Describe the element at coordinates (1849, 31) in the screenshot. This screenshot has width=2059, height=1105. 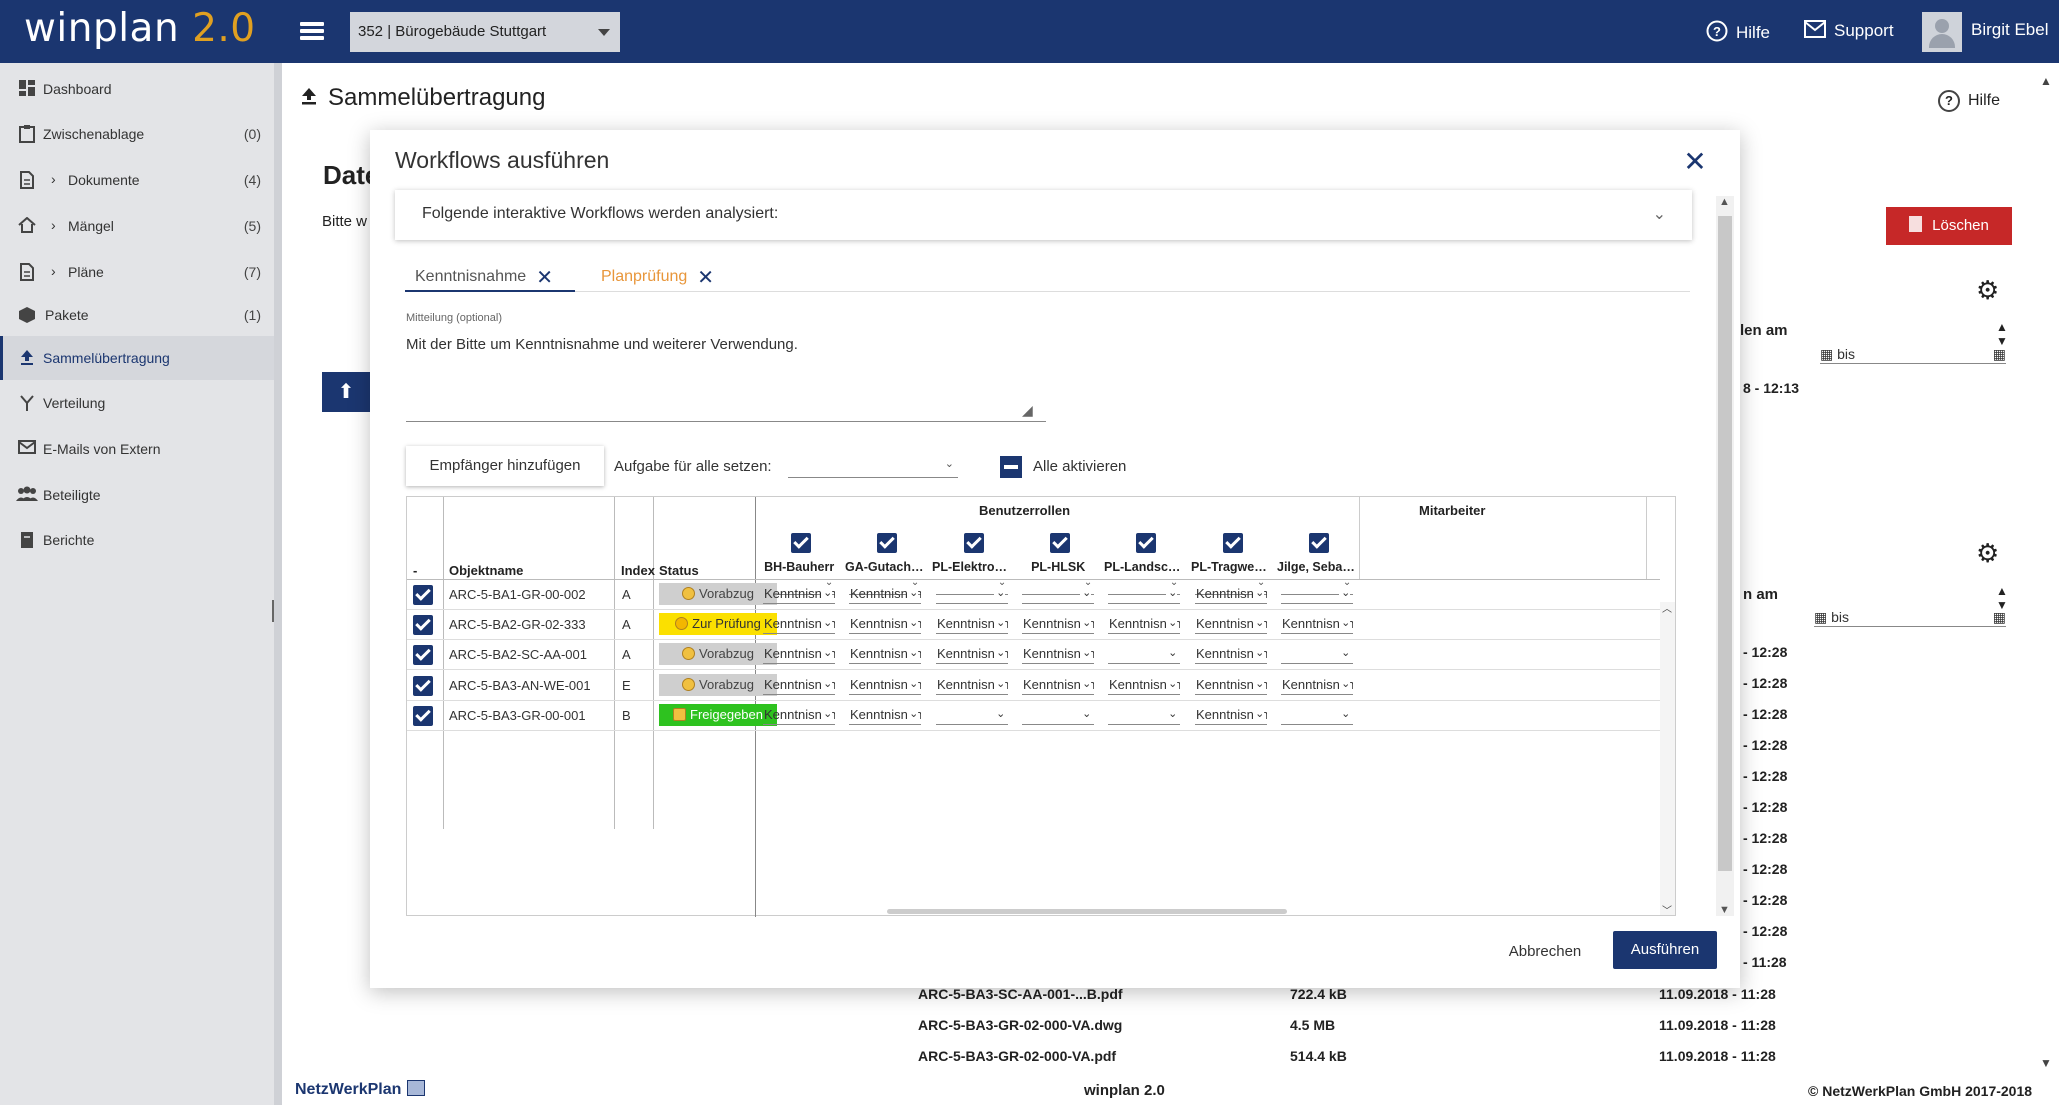
I see `support-link: Support` at that location.